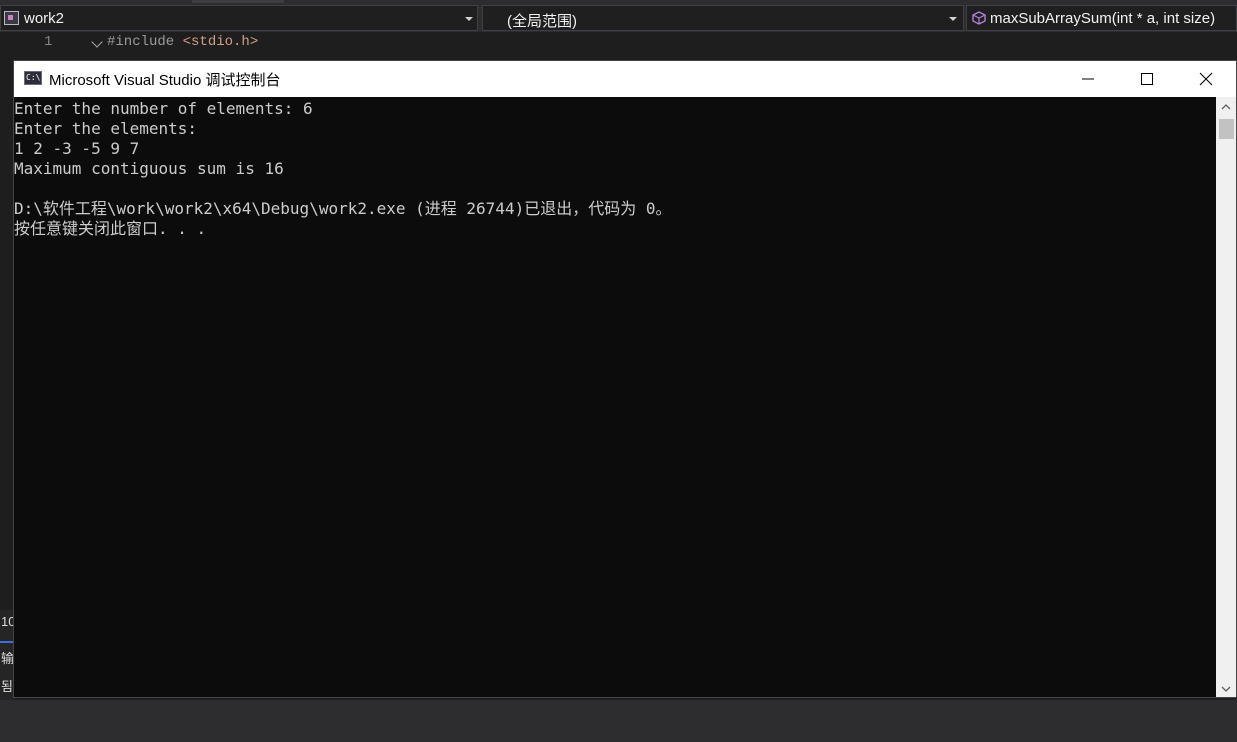 The height and width of the screenshot is (742, 1237). I want to click on include-header: <stdio.h>, so click(220, 42).